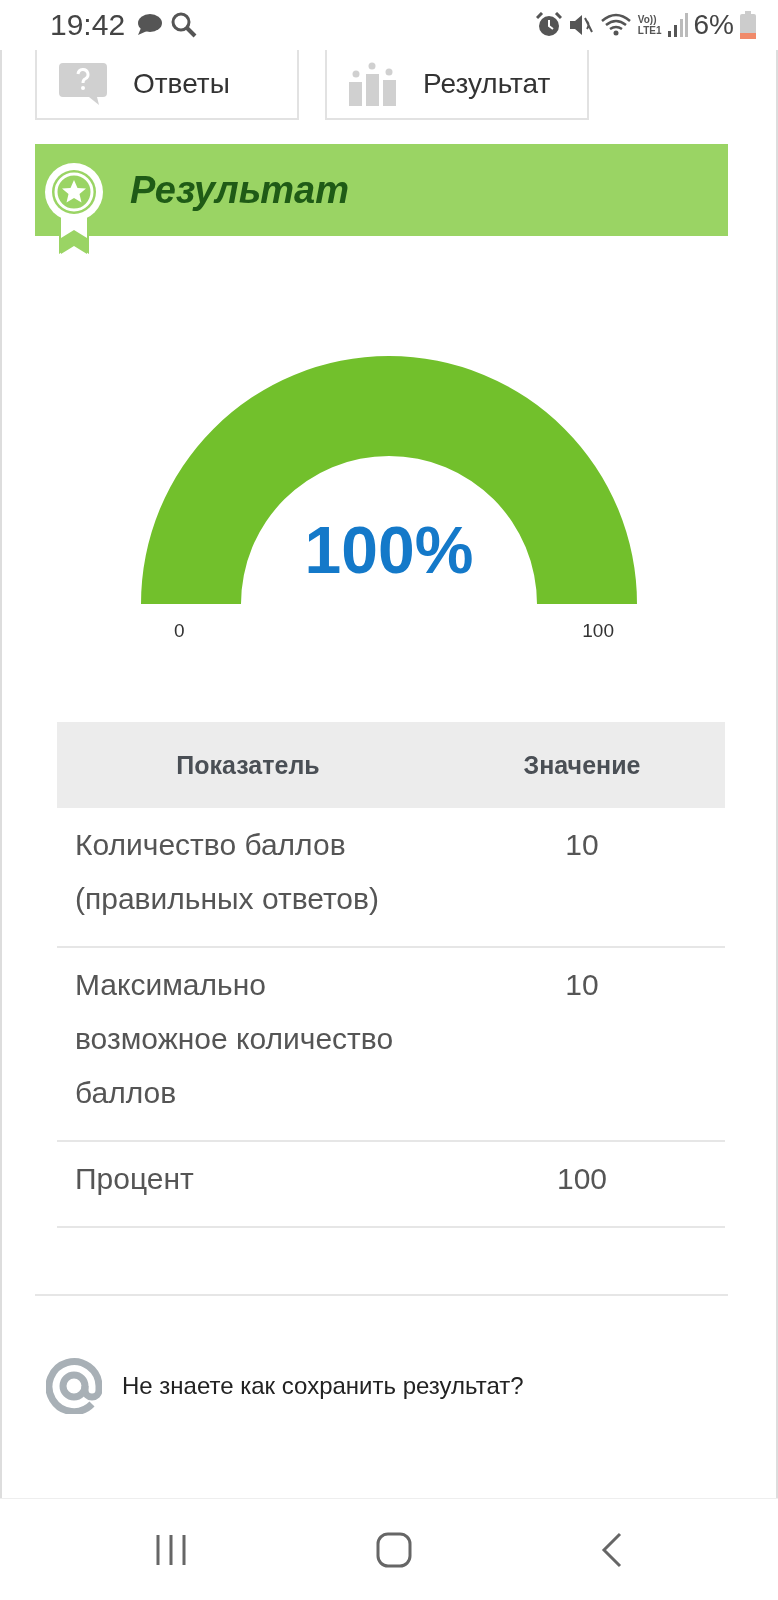 This screenshot has width=778, height=1600. What do you see at coordinates (373, 84) in the screenshot?
I see `podium-stars-icon` at bounding box center [373, 84].